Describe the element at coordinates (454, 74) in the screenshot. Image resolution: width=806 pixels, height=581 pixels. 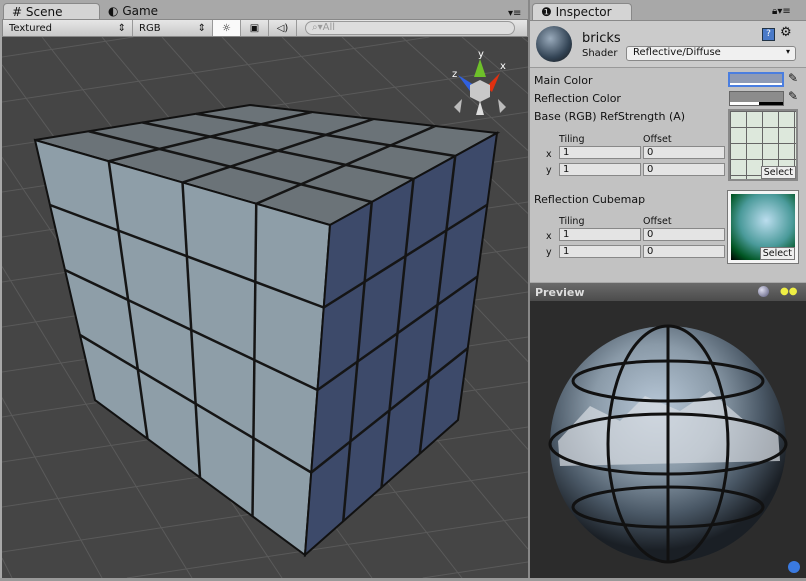
I see `svg-text: z` at that location.